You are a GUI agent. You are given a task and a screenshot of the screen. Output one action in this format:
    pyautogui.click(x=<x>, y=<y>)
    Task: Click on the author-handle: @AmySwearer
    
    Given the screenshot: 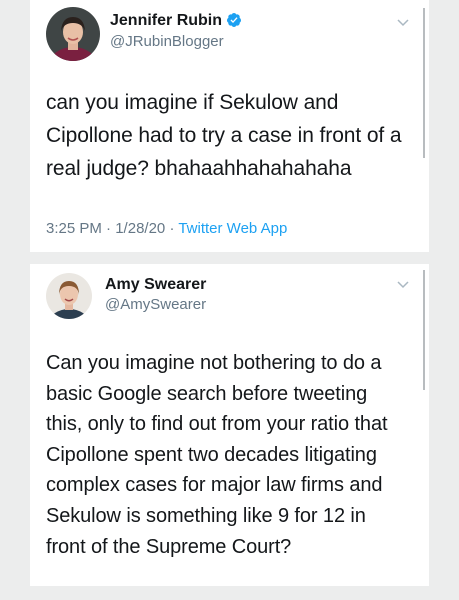 What is the action you would take?
    pyautogui.click(x=155, y=304)
    